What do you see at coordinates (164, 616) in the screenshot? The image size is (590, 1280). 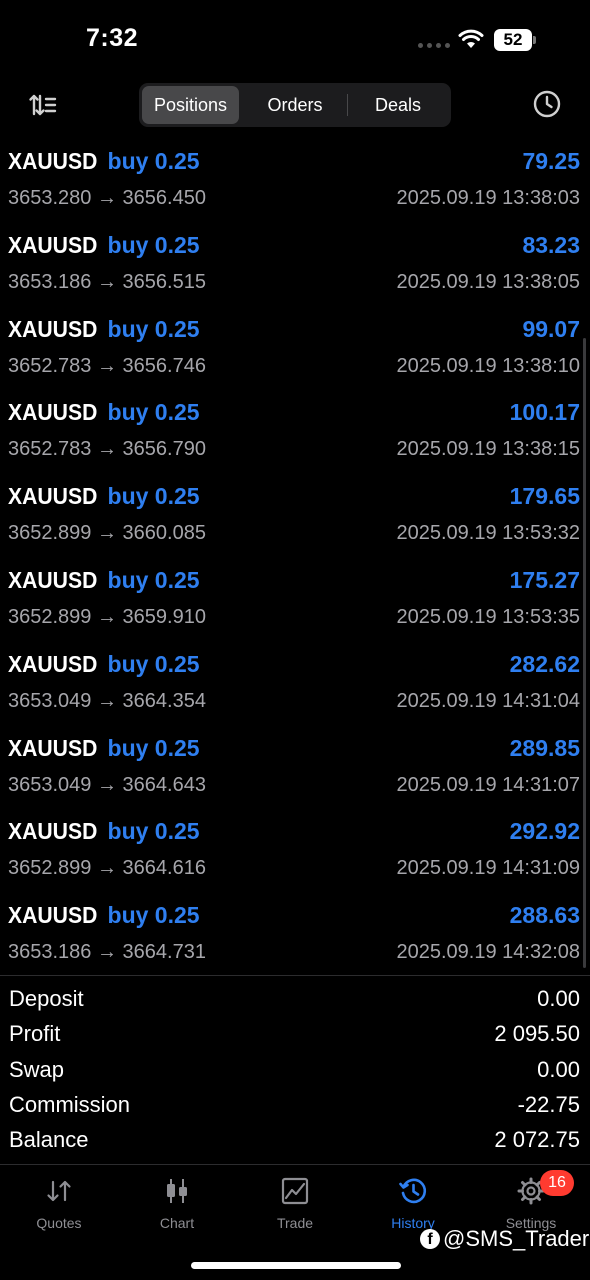 I see `deal-close-price: 3659.910` at bounding box center [164, 616].